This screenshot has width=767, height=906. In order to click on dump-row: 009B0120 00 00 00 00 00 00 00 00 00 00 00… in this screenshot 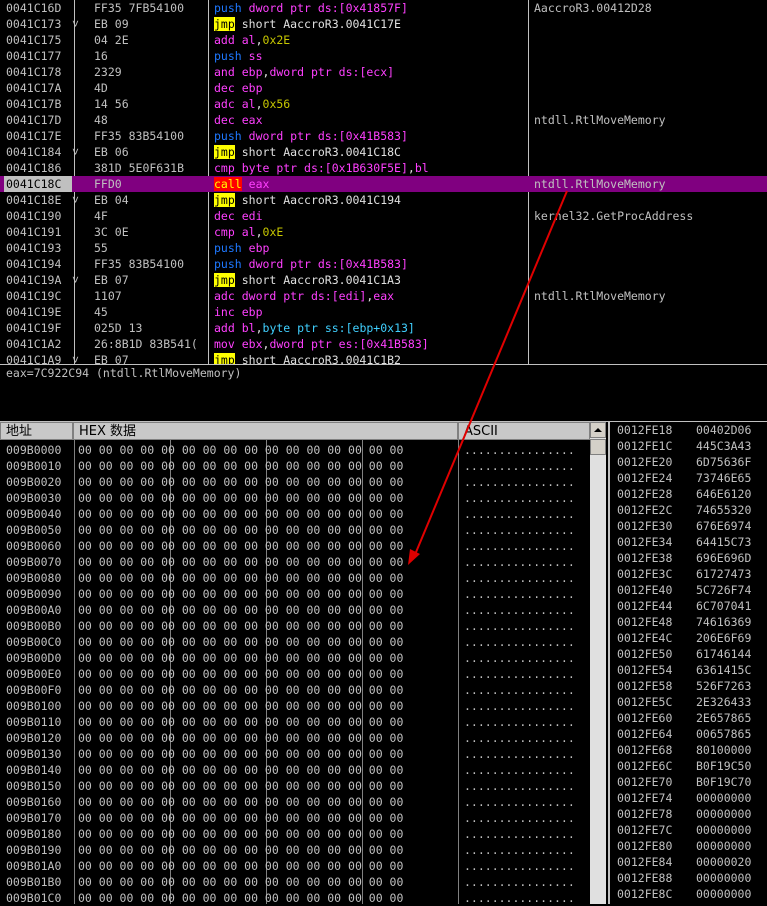, I will do `click(295, 738)`.